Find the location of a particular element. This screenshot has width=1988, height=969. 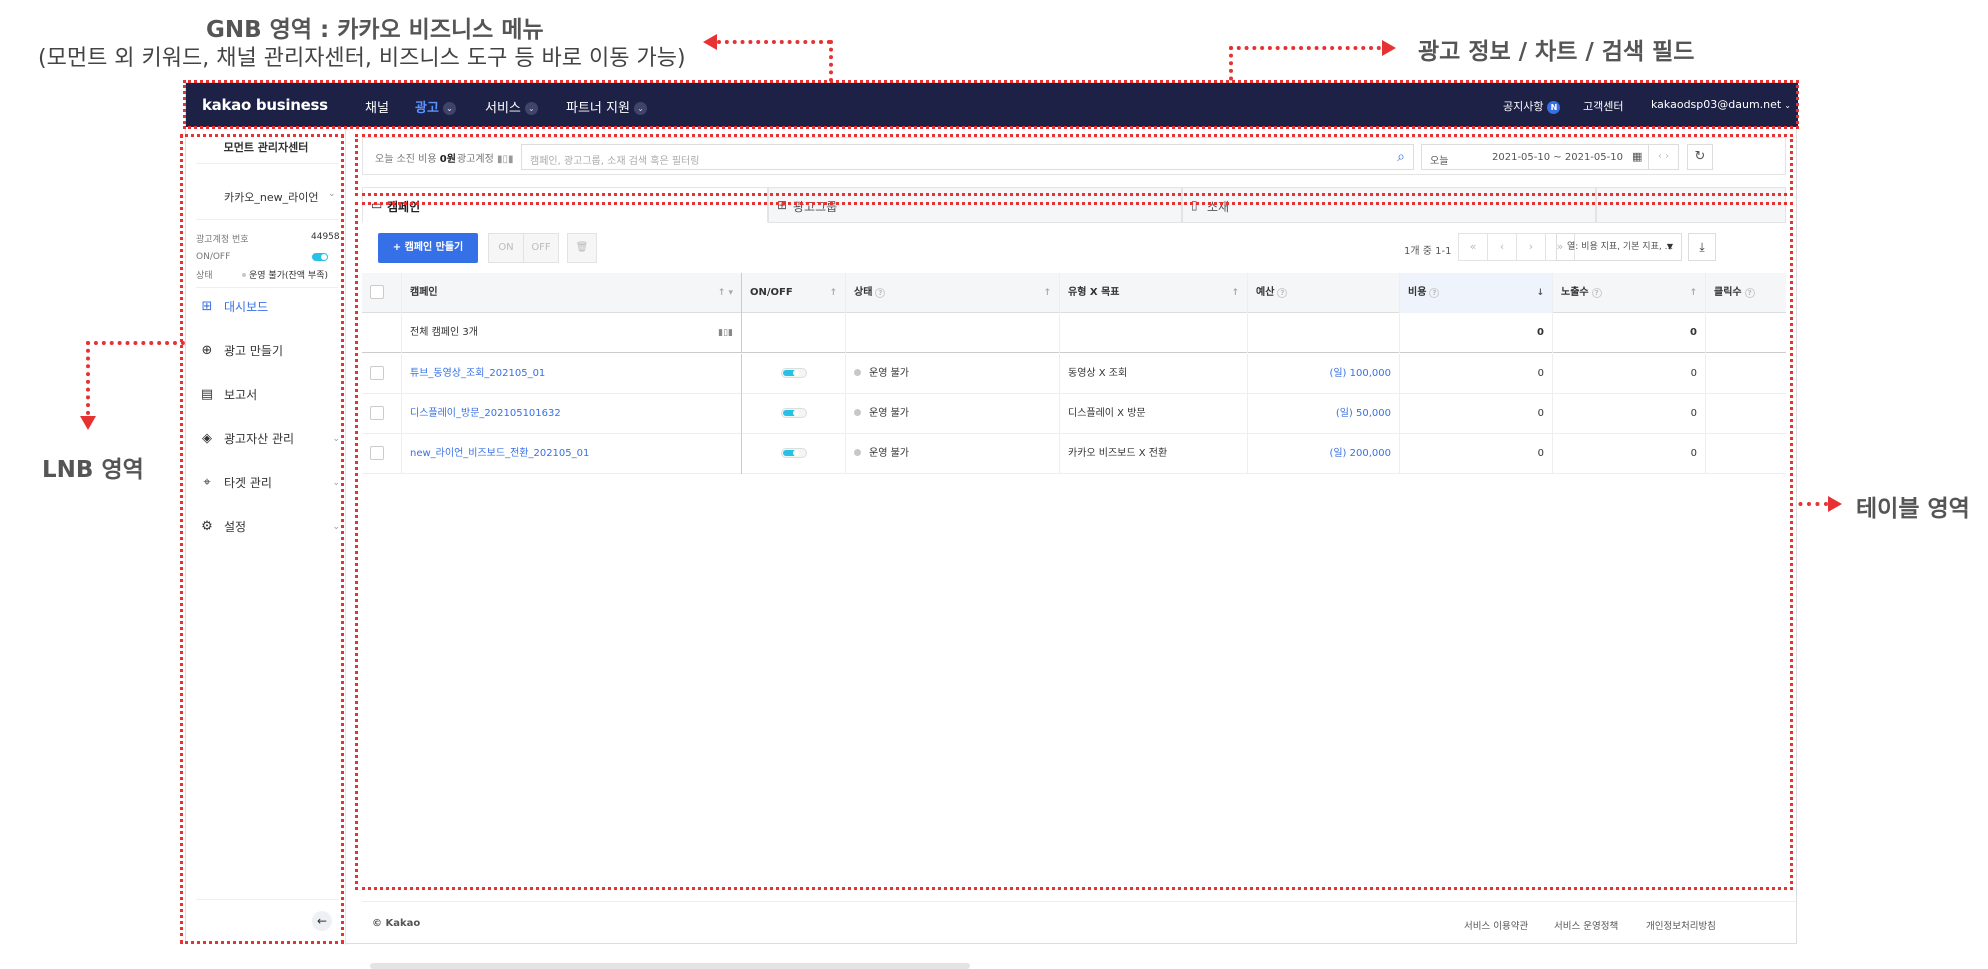

annotation-line-lnb-h is located at coordinates (135, 343).